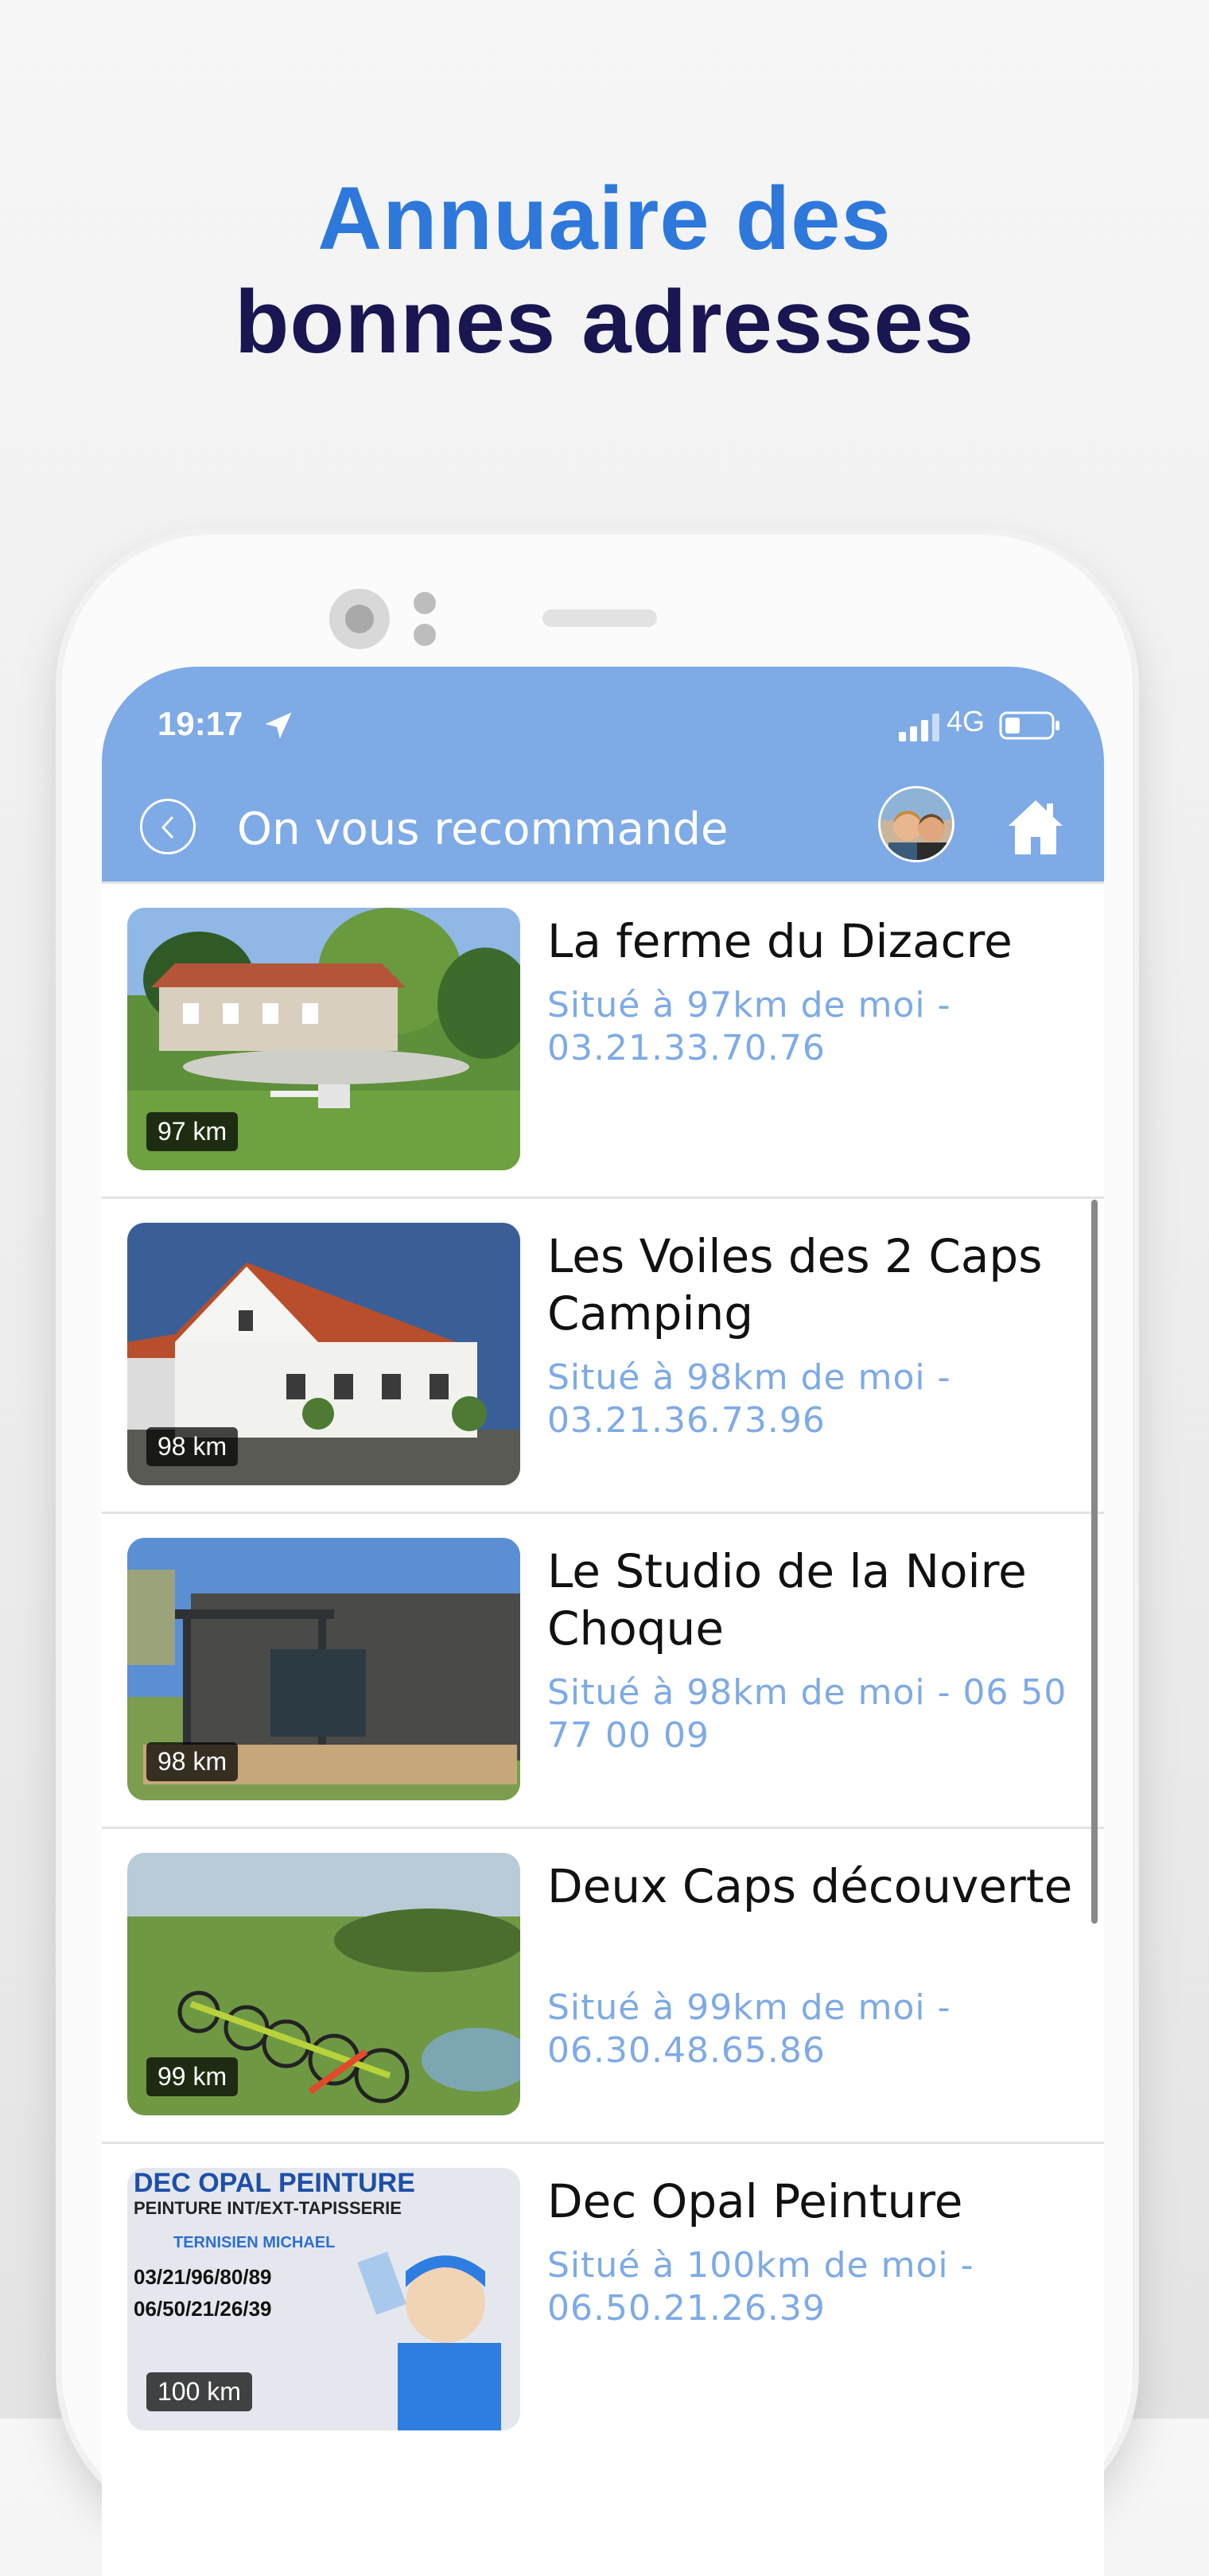  What do you see at coordinates (324, 1669) in the screenshot?
I see `wood-studio-photo: 98 km` at bounding box center [324, 1669].